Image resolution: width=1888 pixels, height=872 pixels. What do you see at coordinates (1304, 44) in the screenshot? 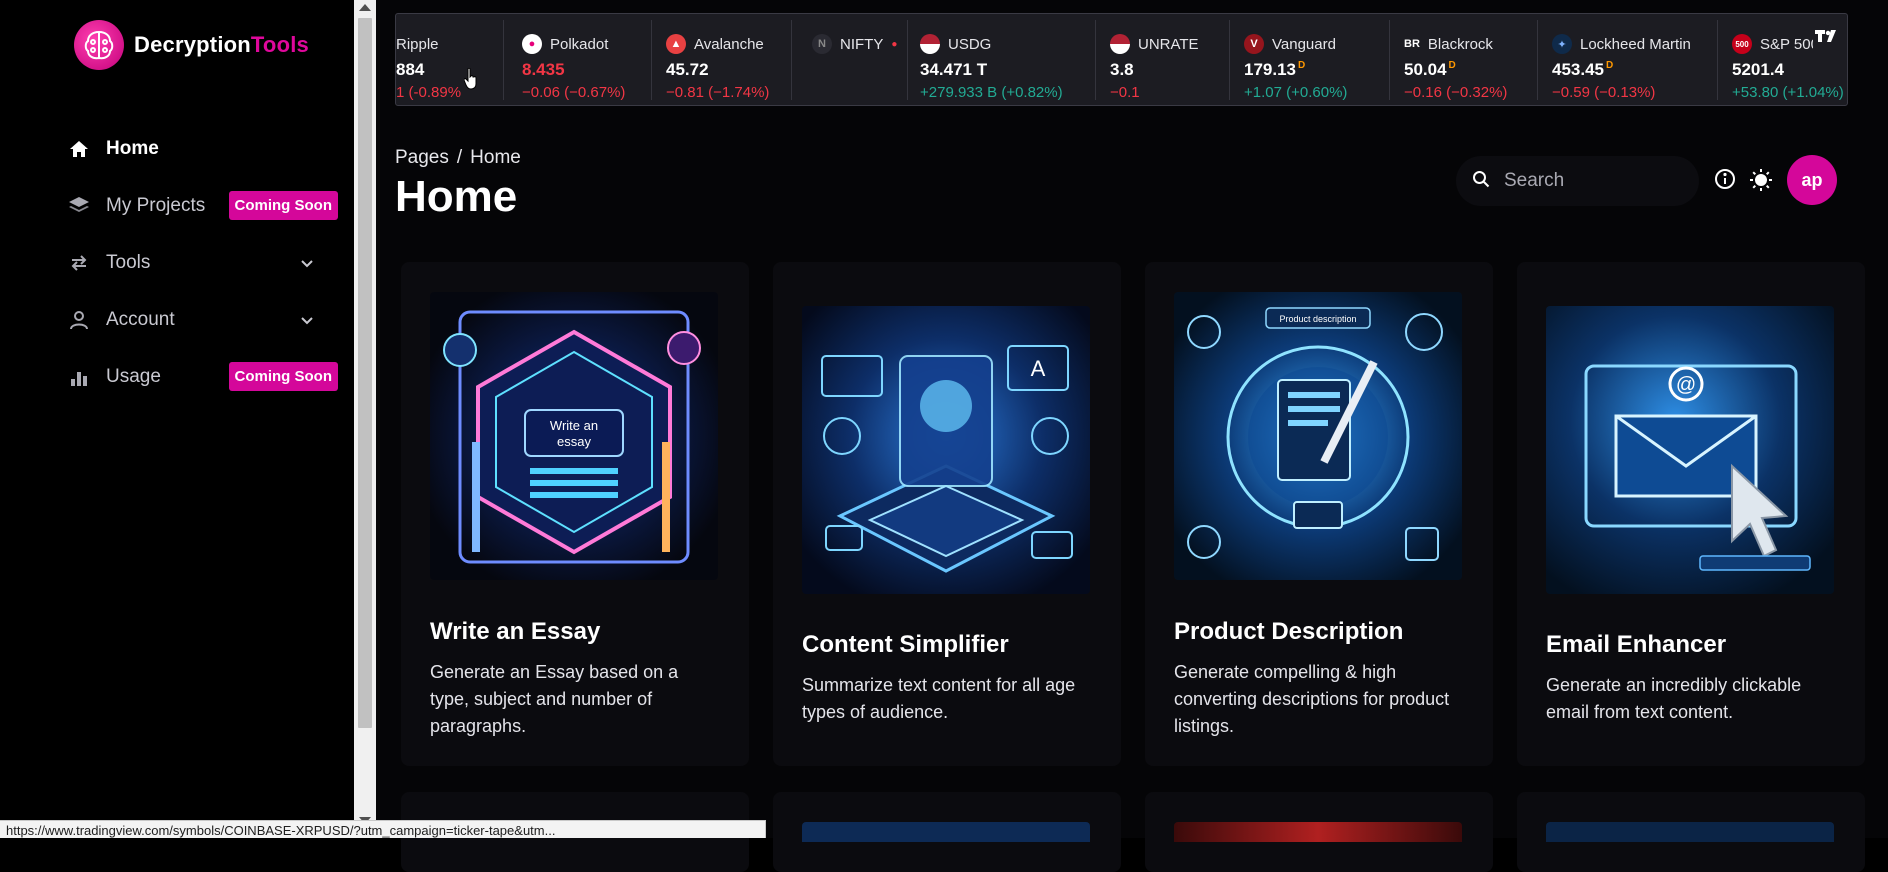
I see `ticker-name: Vanguard` at bounding box center [1304, 44].